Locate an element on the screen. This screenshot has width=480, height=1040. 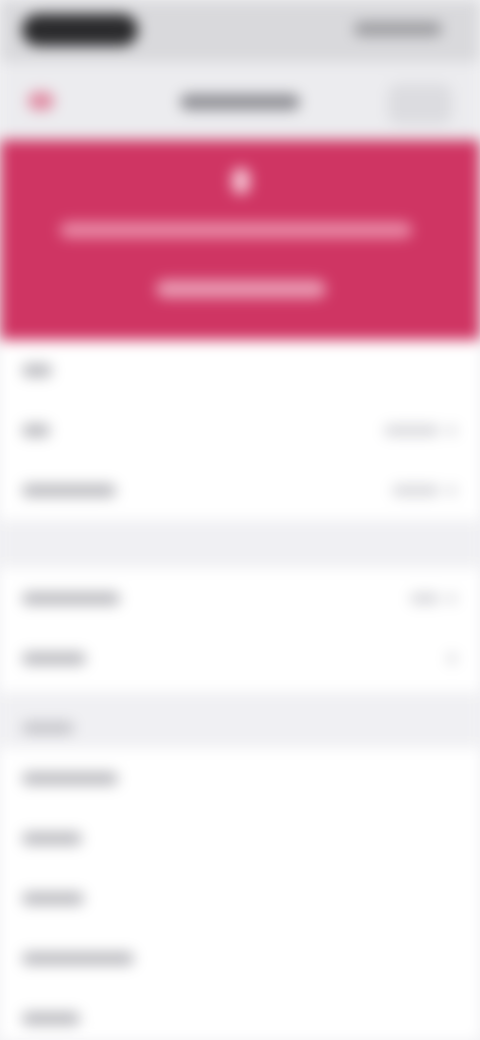
status-indicators is located at coordinates (398, 29).